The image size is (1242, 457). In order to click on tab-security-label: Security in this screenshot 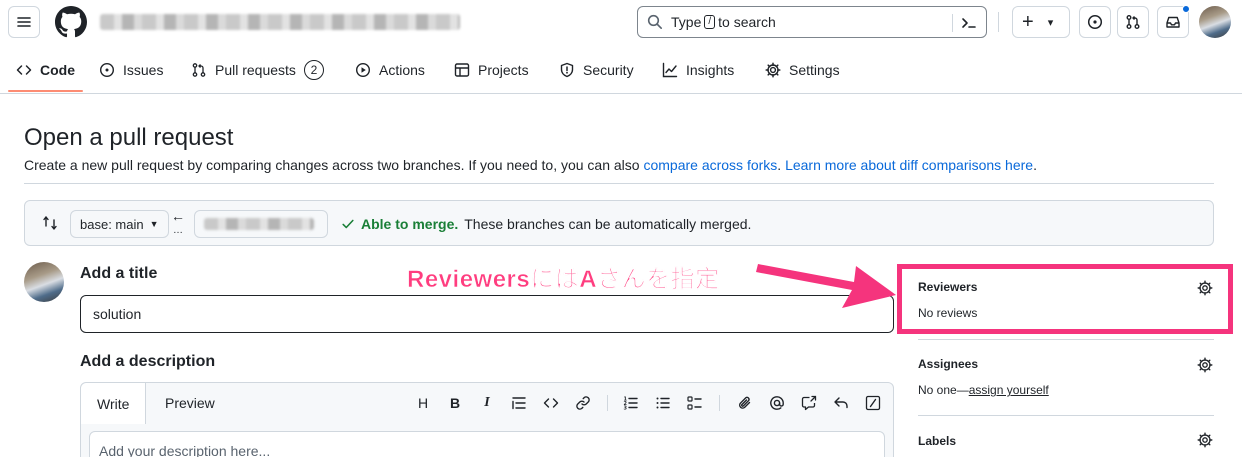, I will do `click(608, 70)`.